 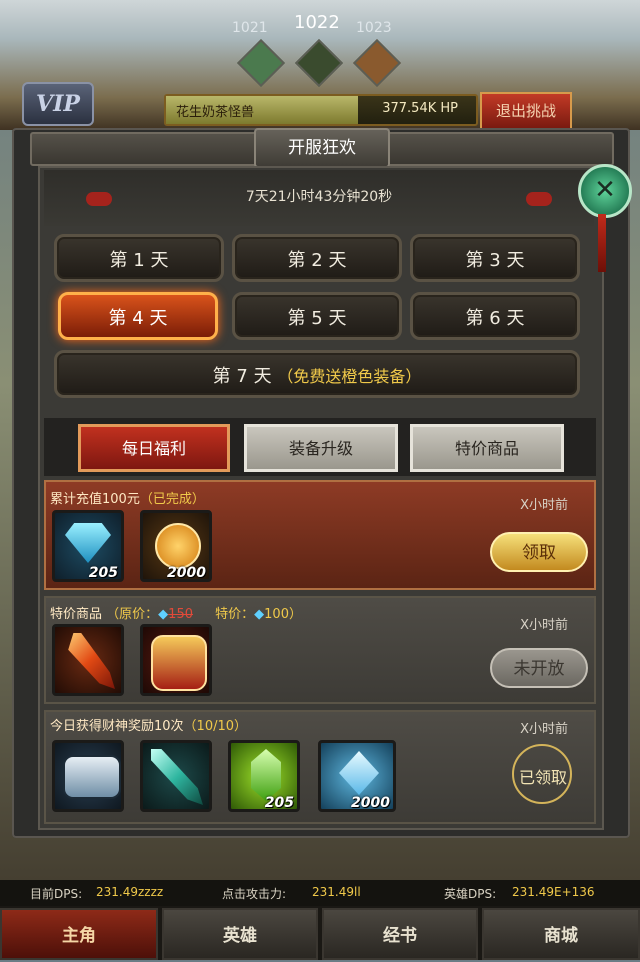 I want to click on steel-gauntlet-icon, so click(x=92, y=777).